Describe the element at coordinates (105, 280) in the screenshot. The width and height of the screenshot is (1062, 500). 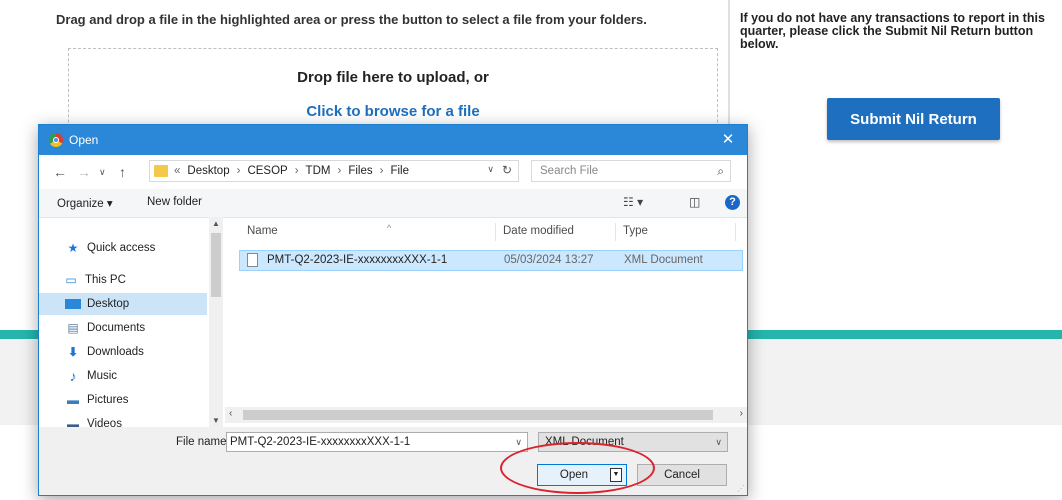
I see `nav-item-label: This PC` at that location.